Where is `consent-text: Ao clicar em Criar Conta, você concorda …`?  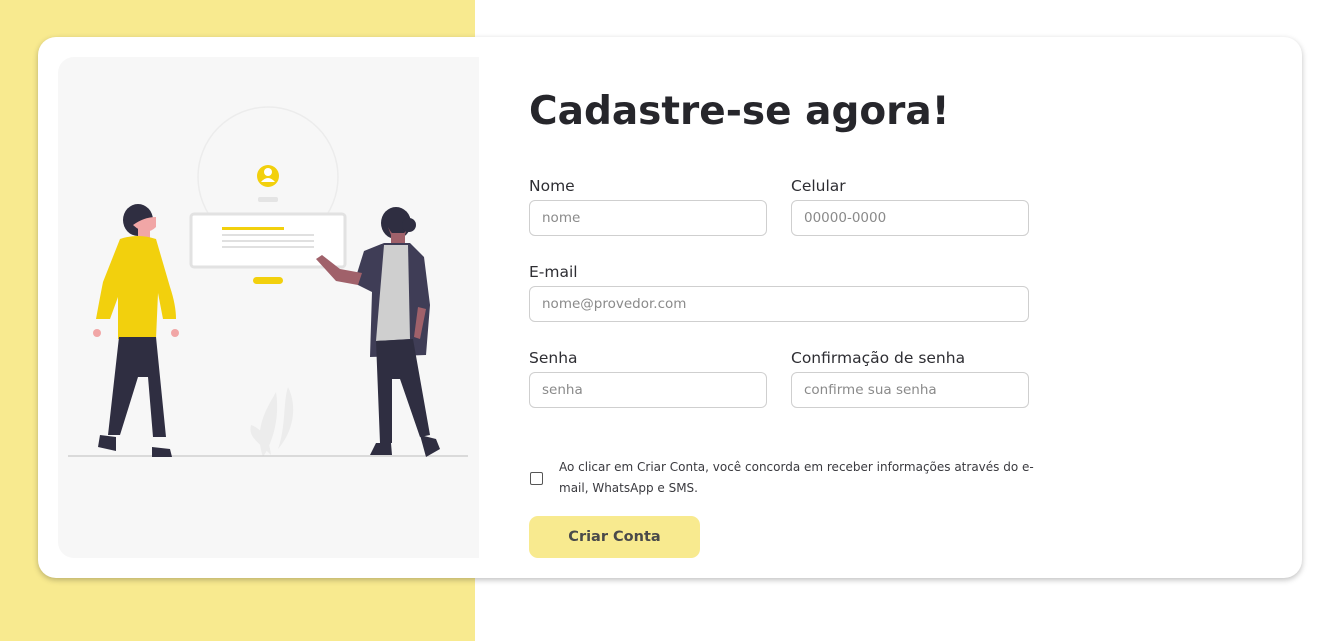
consent-text: Ao clicar em Criar Conta, você concorda … is located at coordinates (796, 477).